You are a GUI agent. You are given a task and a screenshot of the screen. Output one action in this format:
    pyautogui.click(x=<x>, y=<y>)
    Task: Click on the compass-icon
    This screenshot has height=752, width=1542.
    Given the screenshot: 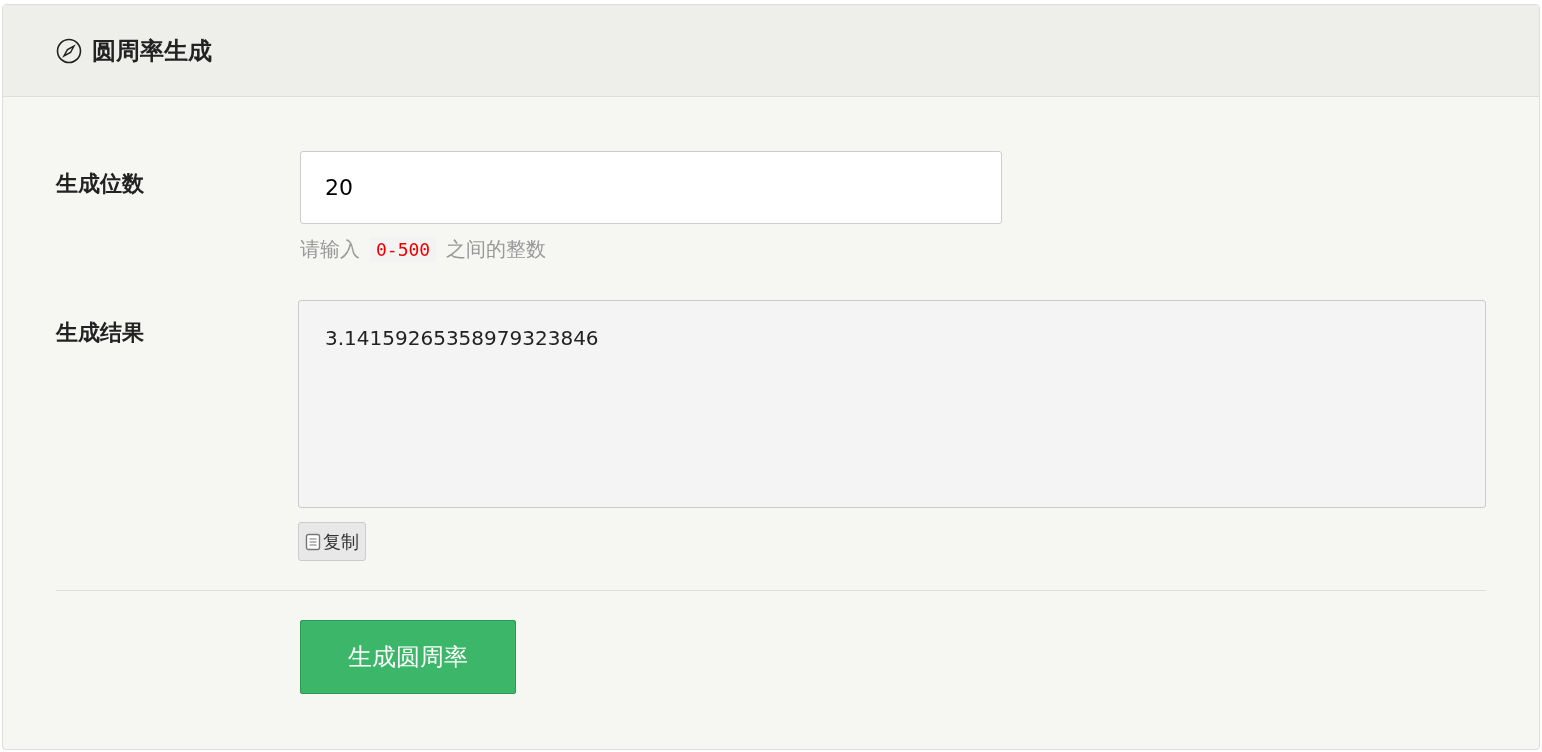 What is the action you would take?
    pyautogui.click(x=69, y=50)
    